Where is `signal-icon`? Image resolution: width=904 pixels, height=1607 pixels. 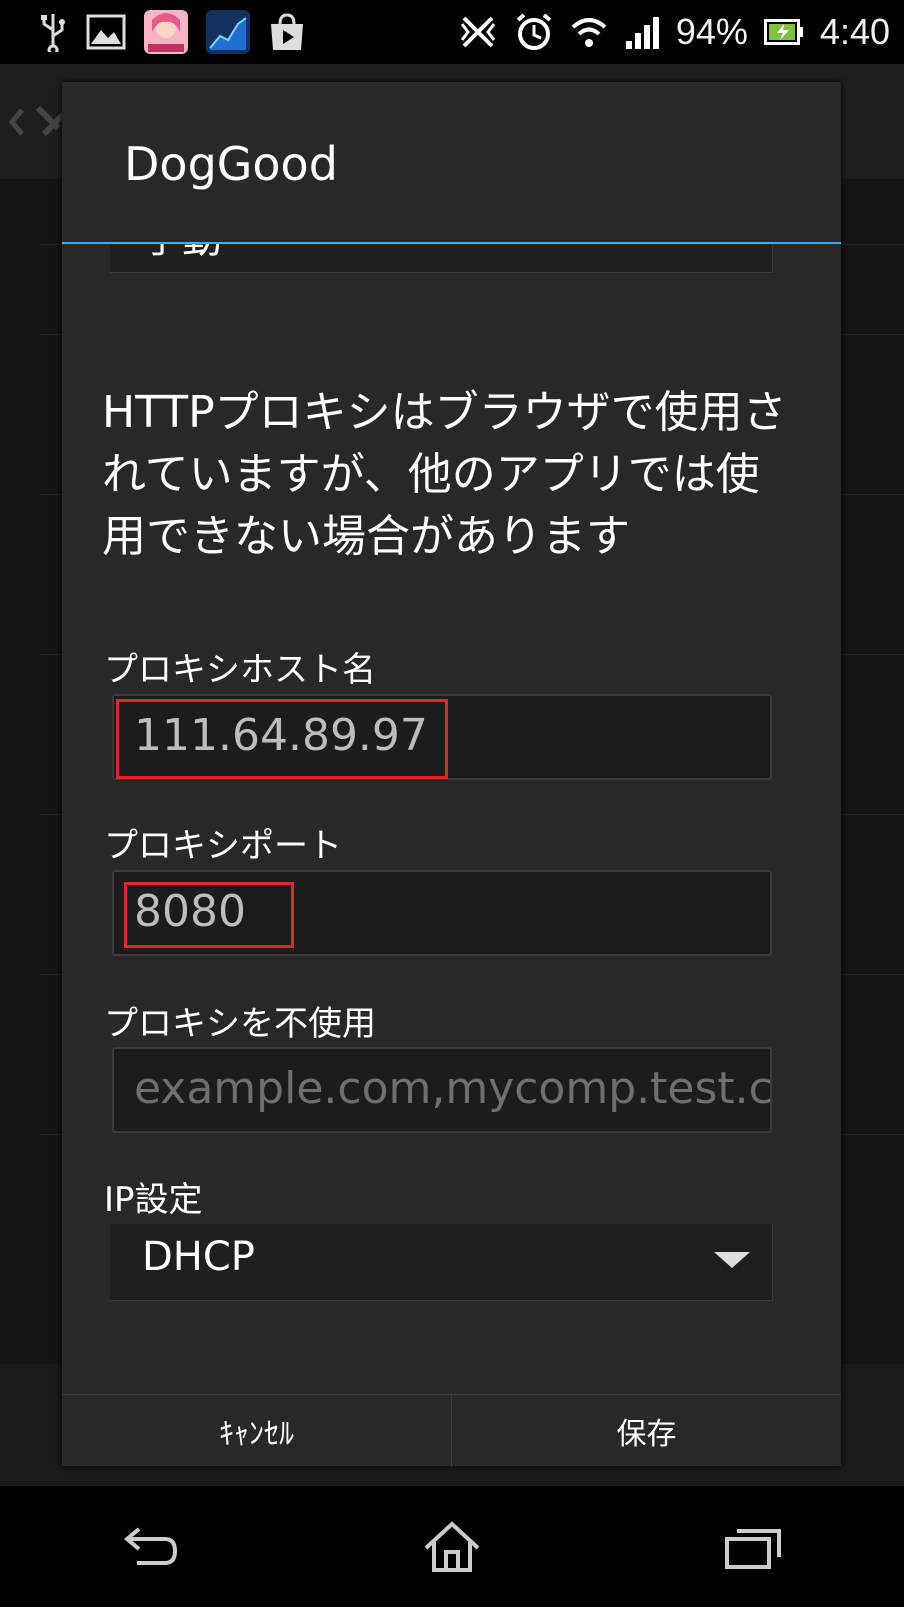 signal-icon is located at coordinates (642, 32).